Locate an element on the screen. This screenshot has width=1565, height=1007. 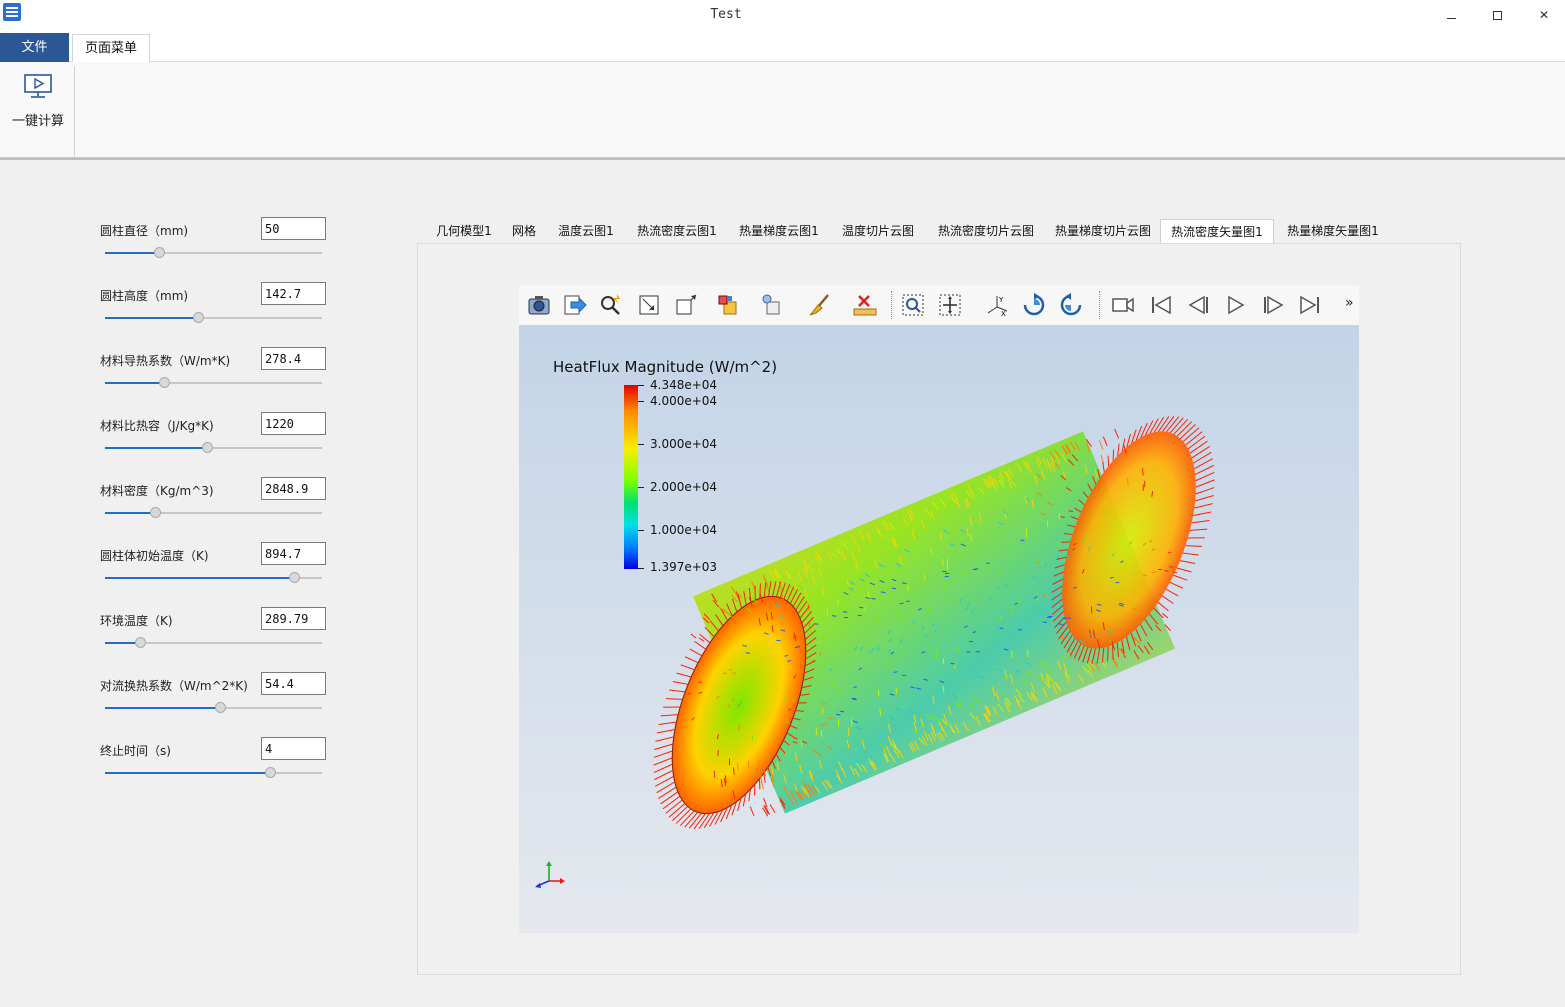
clear-brush-icon is located at coordinates (820, 305).